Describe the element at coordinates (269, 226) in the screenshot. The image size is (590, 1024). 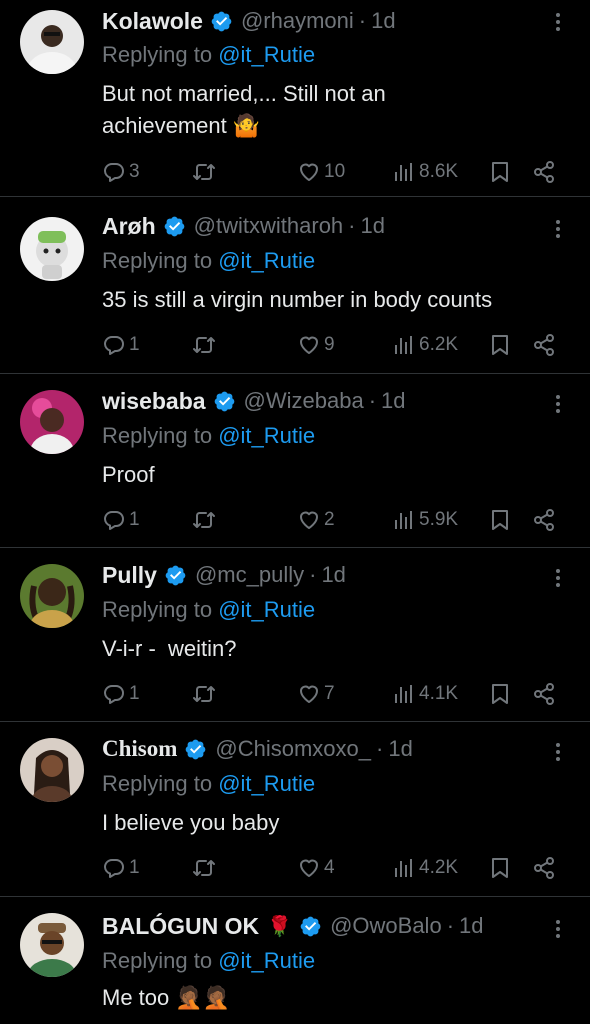
I see `author-handle: @twitxwitharoh` at that location.